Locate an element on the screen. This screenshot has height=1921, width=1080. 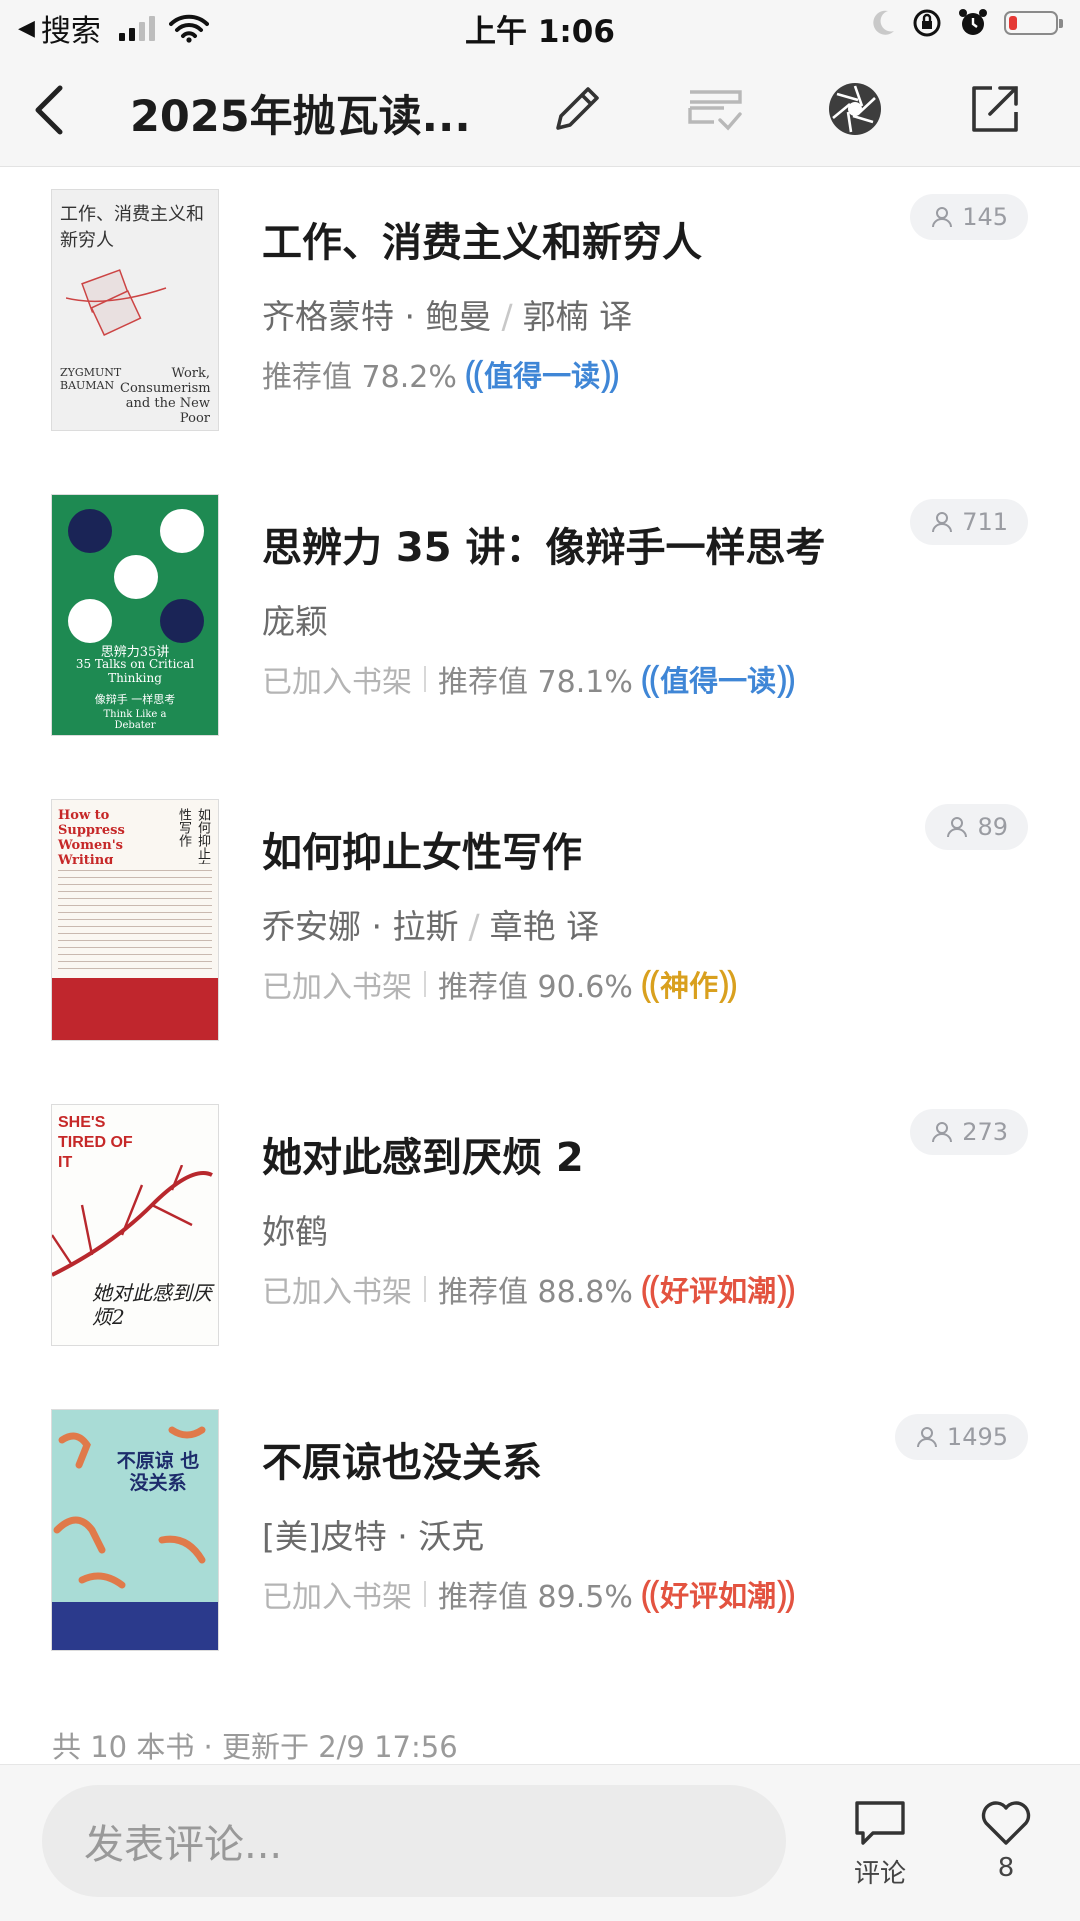
book-author-line: 庞颖 is located at coordinates (295, 619).